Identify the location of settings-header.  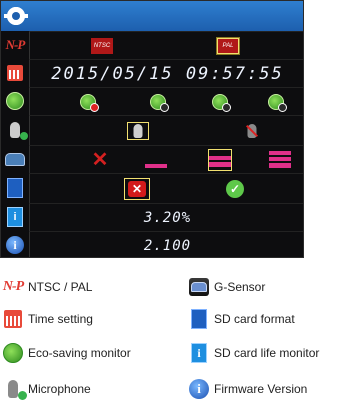
(152, 16).